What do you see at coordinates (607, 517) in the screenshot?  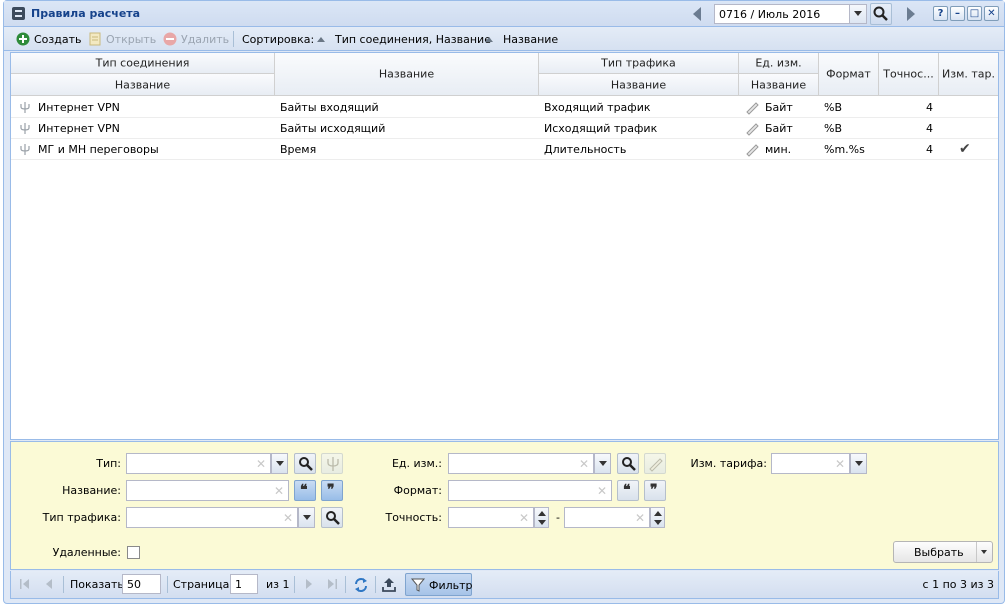 I see `precision-to-input: ✕` at bounding box center [607, 517].